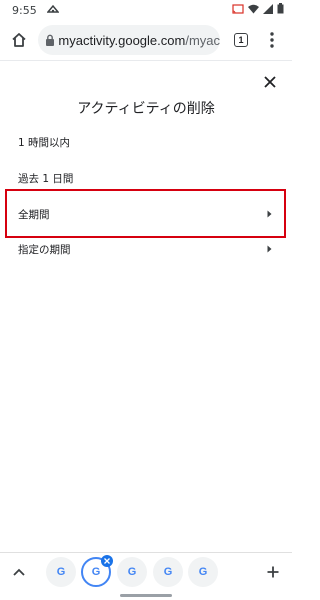 This screenshot has width=320, height=600. I want to click on notification-icon, so click(53, 10).